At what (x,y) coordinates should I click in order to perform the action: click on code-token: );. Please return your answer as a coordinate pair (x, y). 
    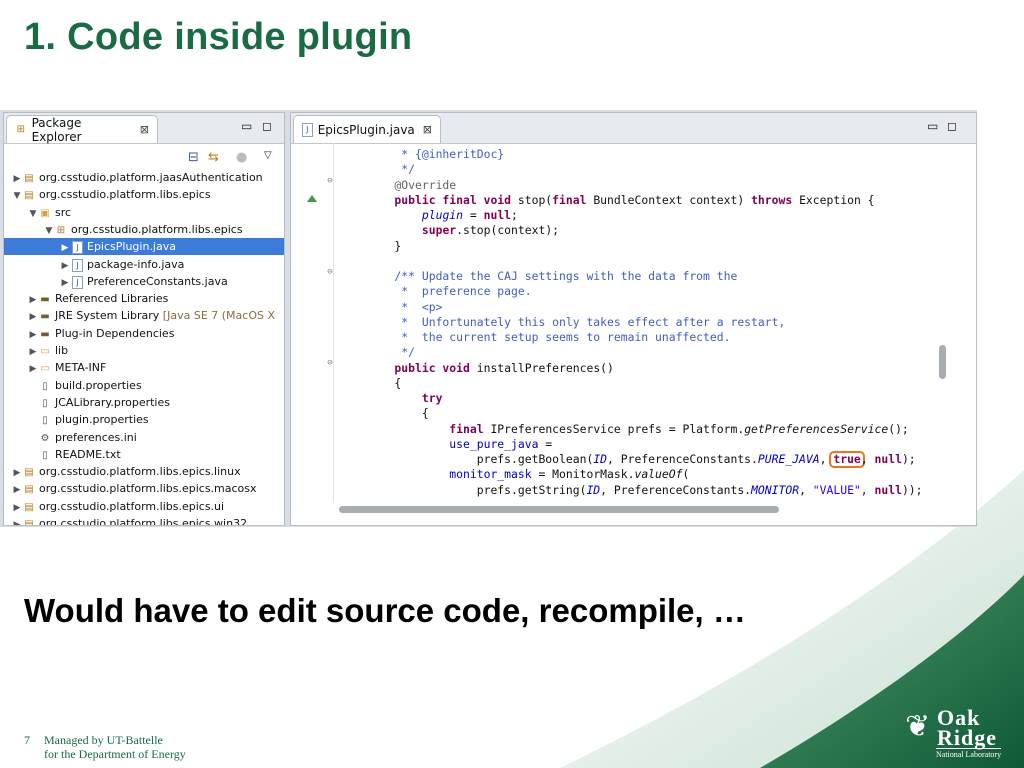
    Looking at the image, I should click on (908, 459).